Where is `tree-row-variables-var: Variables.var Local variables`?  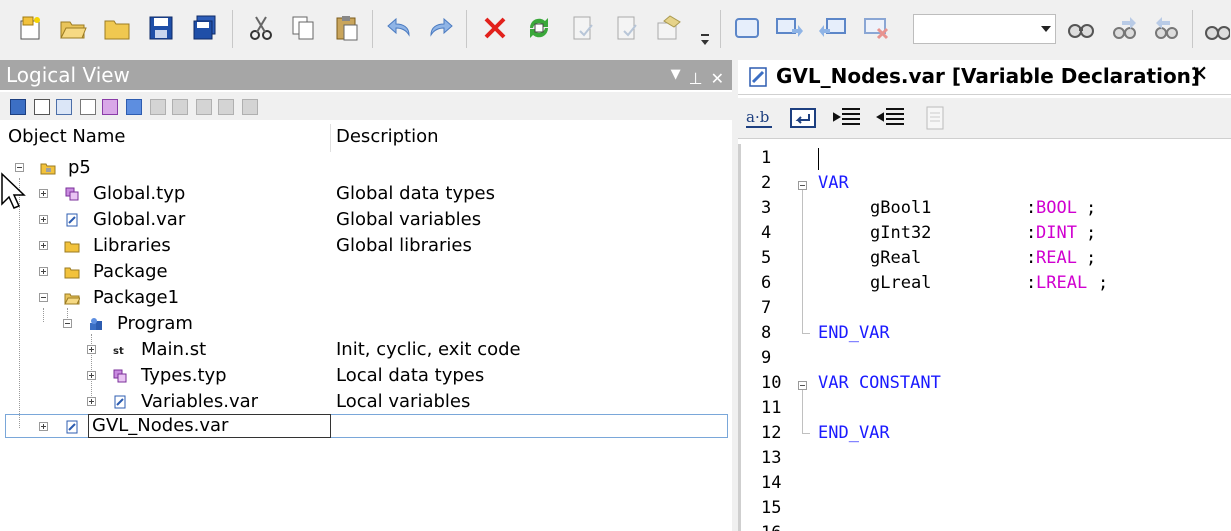 tree-row-variables-var: Variables.var Local variables is located at coordinates (366, 402).